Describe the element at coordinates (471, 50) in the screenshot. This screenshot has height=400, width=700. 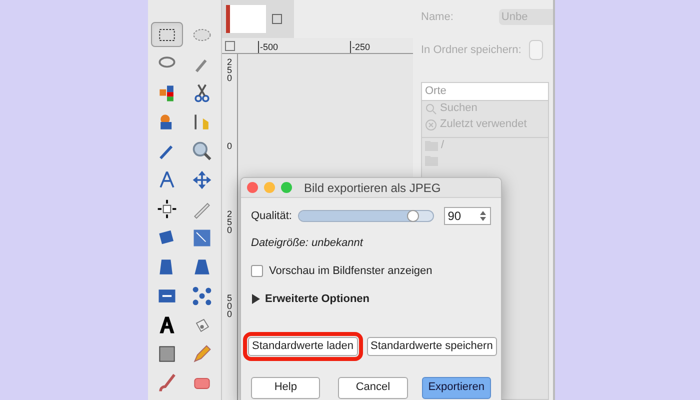
I see `folder-label: In Ordner speichern:` at that location.